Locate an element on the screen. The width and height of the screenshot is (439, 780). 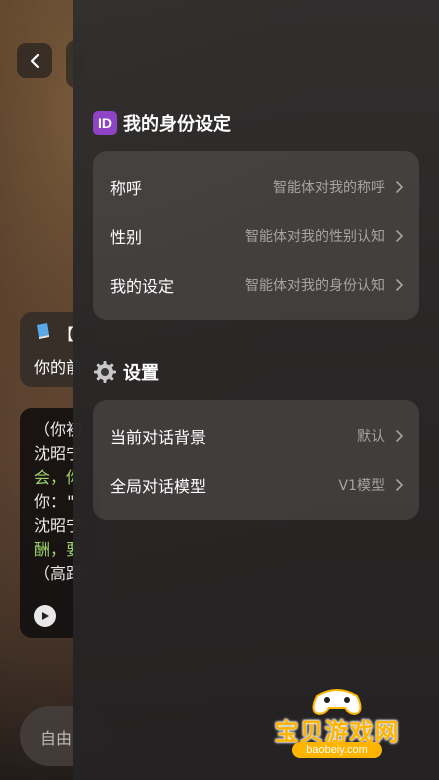
back-button is located at coordinates (34, 60).